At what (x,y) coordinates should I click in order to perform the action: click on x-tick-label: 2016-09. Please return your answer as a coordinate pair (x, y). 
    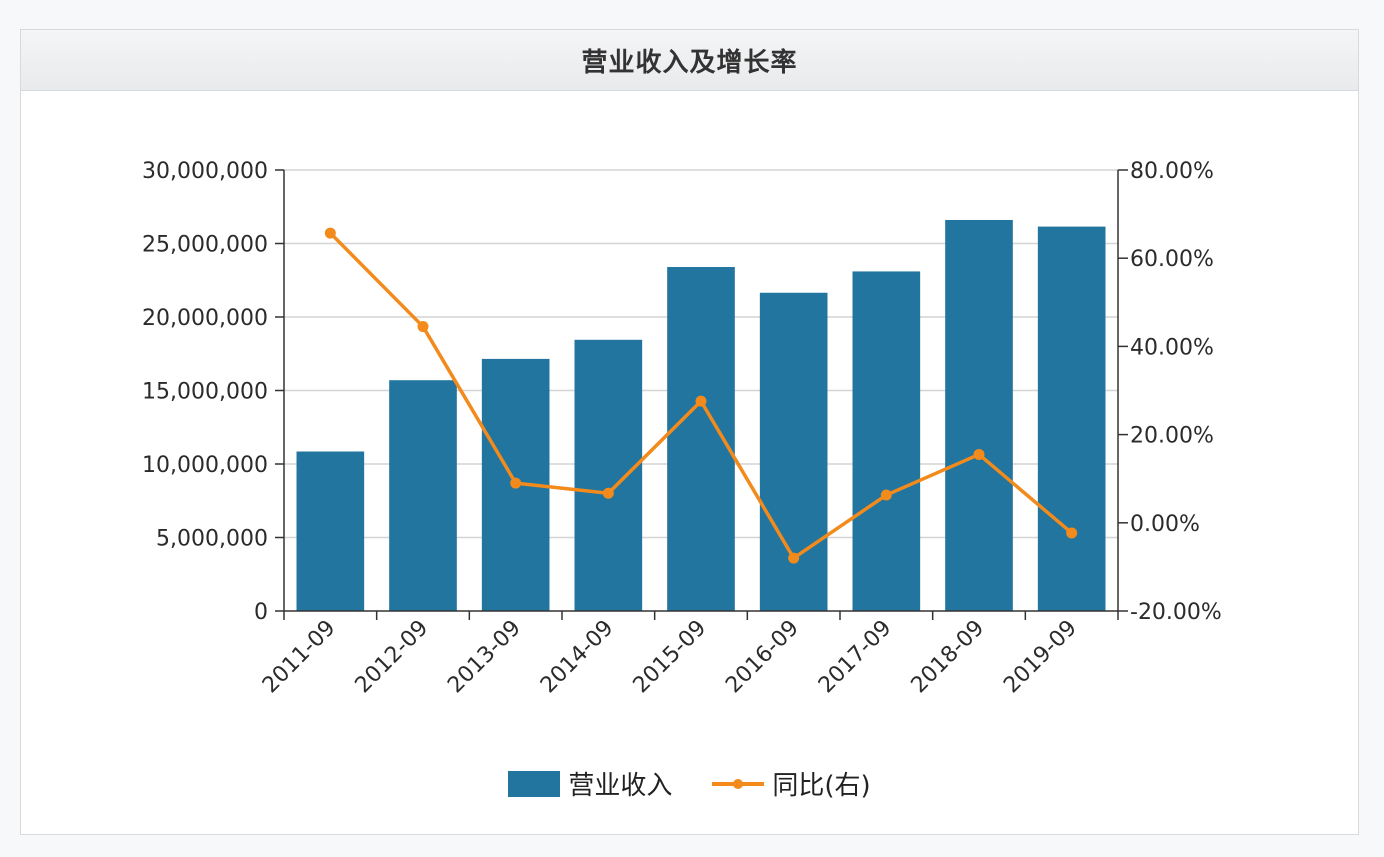
    Looking at the image, I should click on (762, 657).